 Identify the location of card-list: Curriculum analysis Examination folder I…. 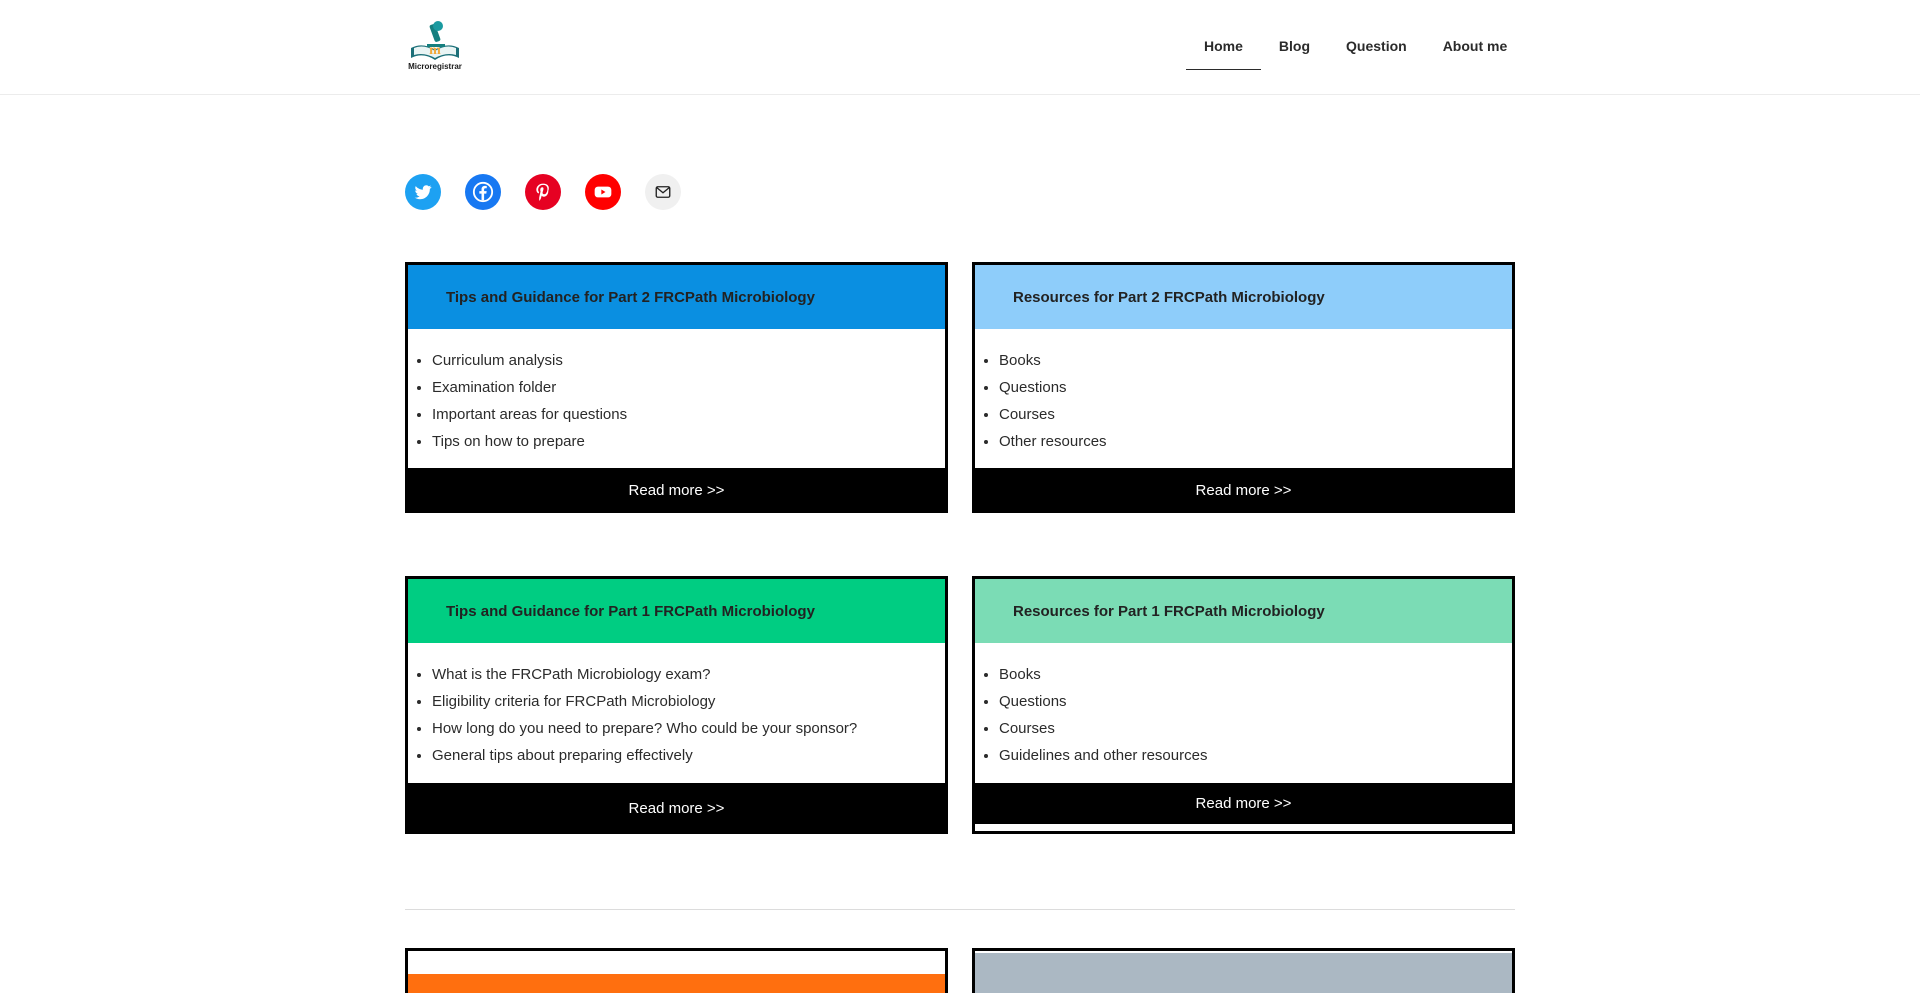
(676, 392).